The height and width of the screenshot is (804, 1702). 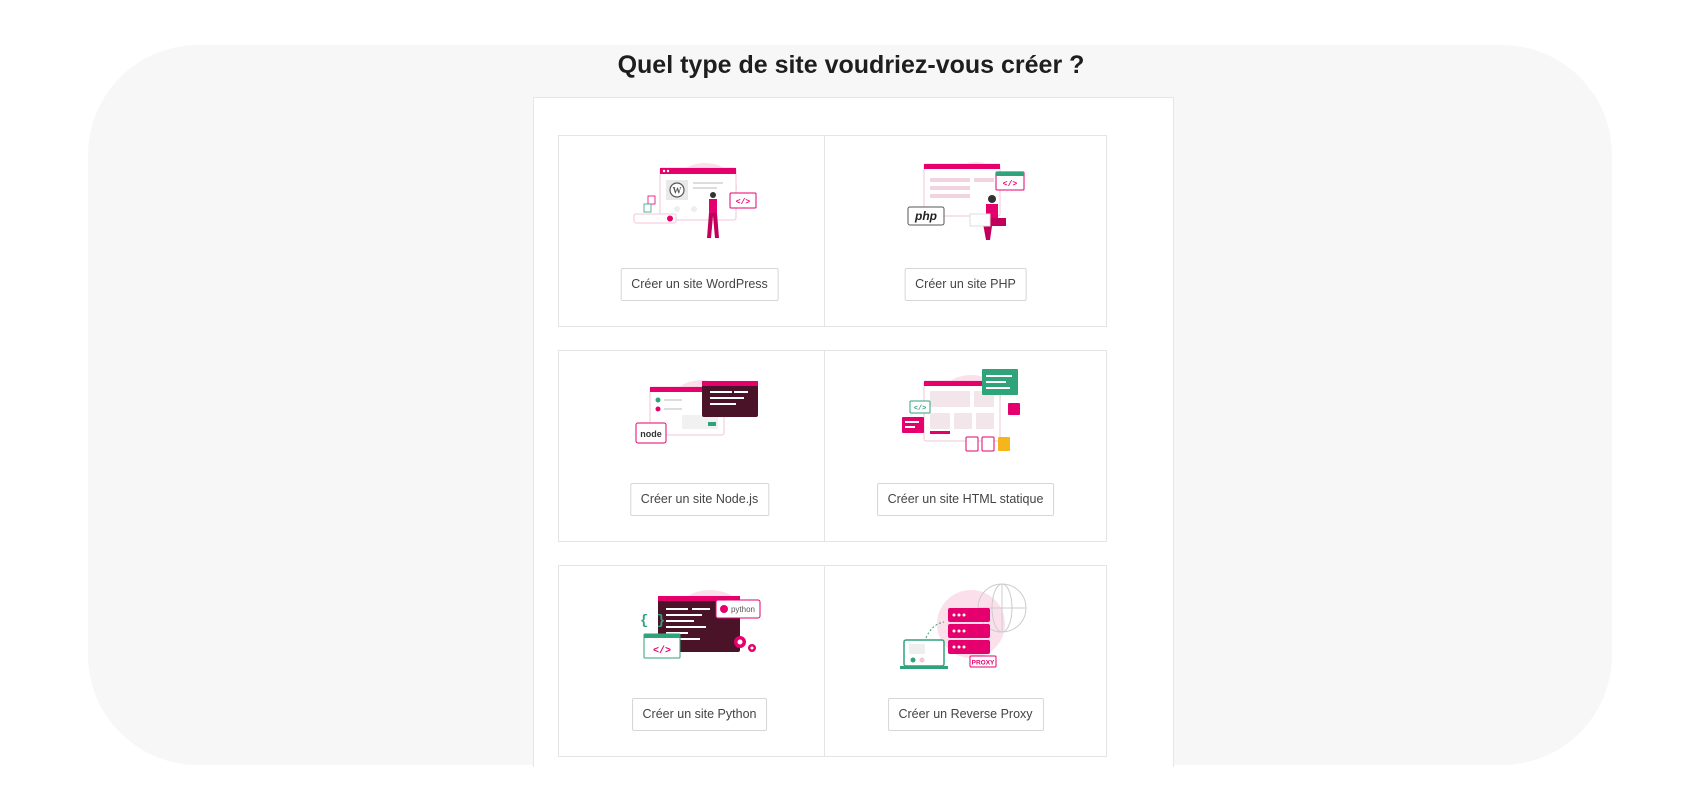 I want to click on option-nodejs: node Créer un site Node.js, so click(x=699, y=446).